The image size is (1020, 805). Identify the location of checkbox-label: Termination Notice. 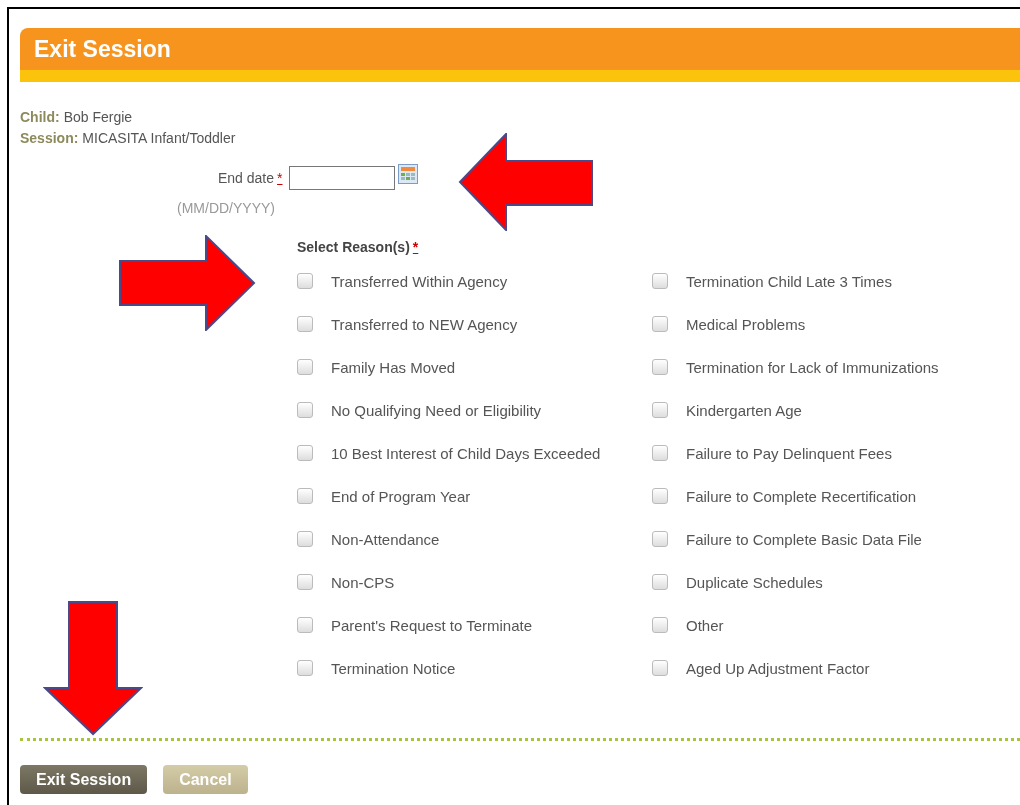
(393, 668).